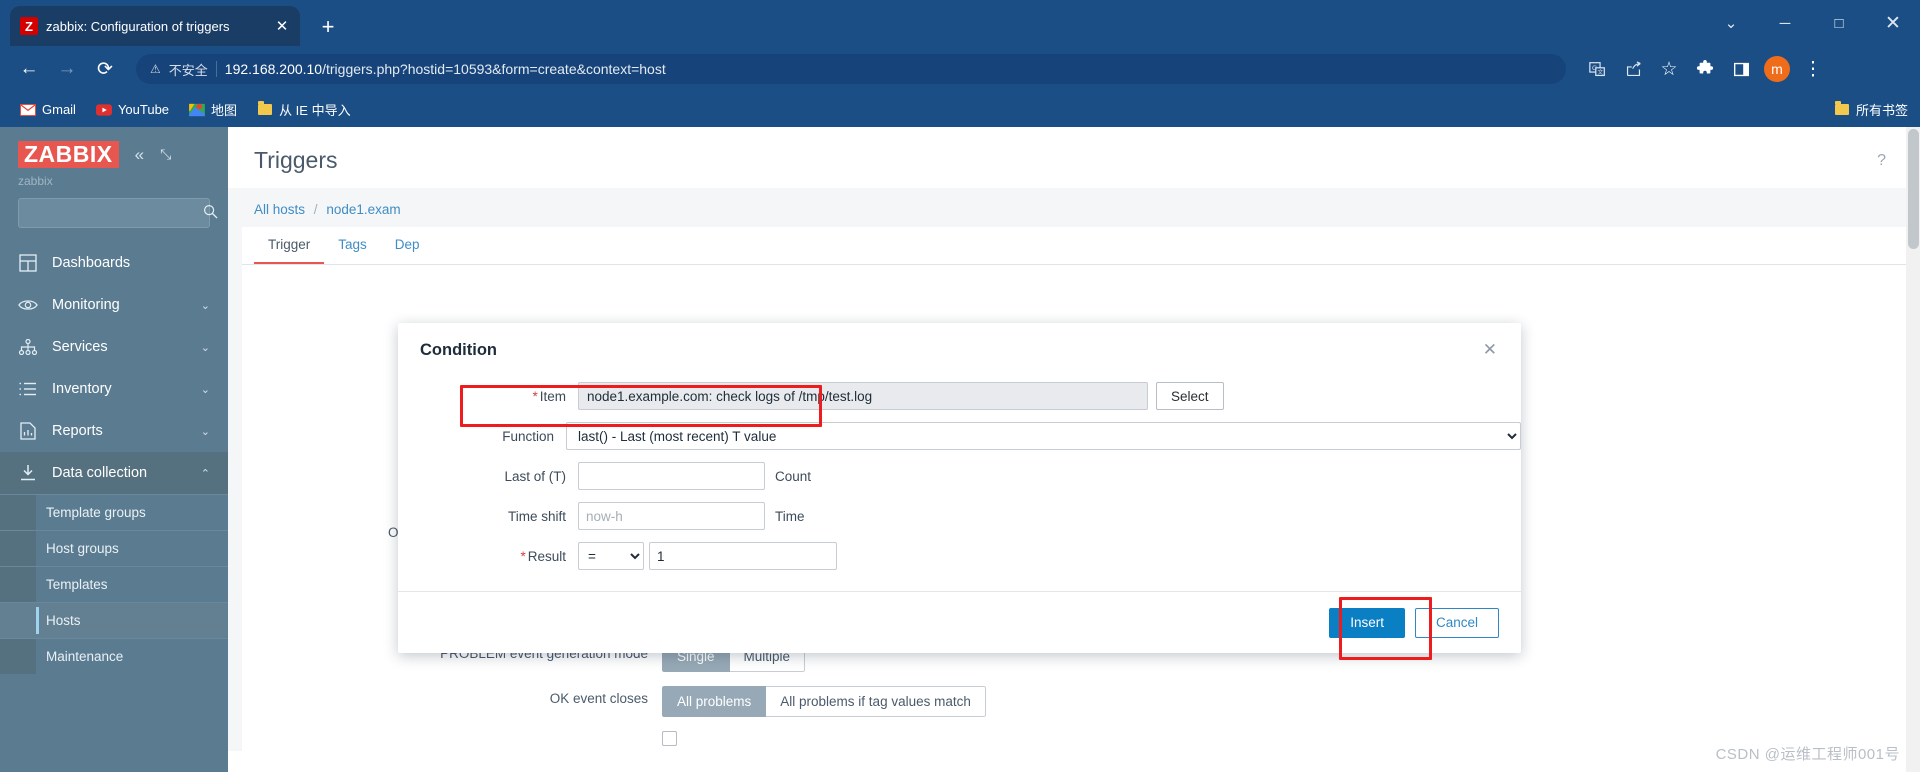 The height and width of the screenshot is (772, 1920). Describe the element at coordinates (1190, 396) in the screenshot. I see `item-select-button: Select` at that location.